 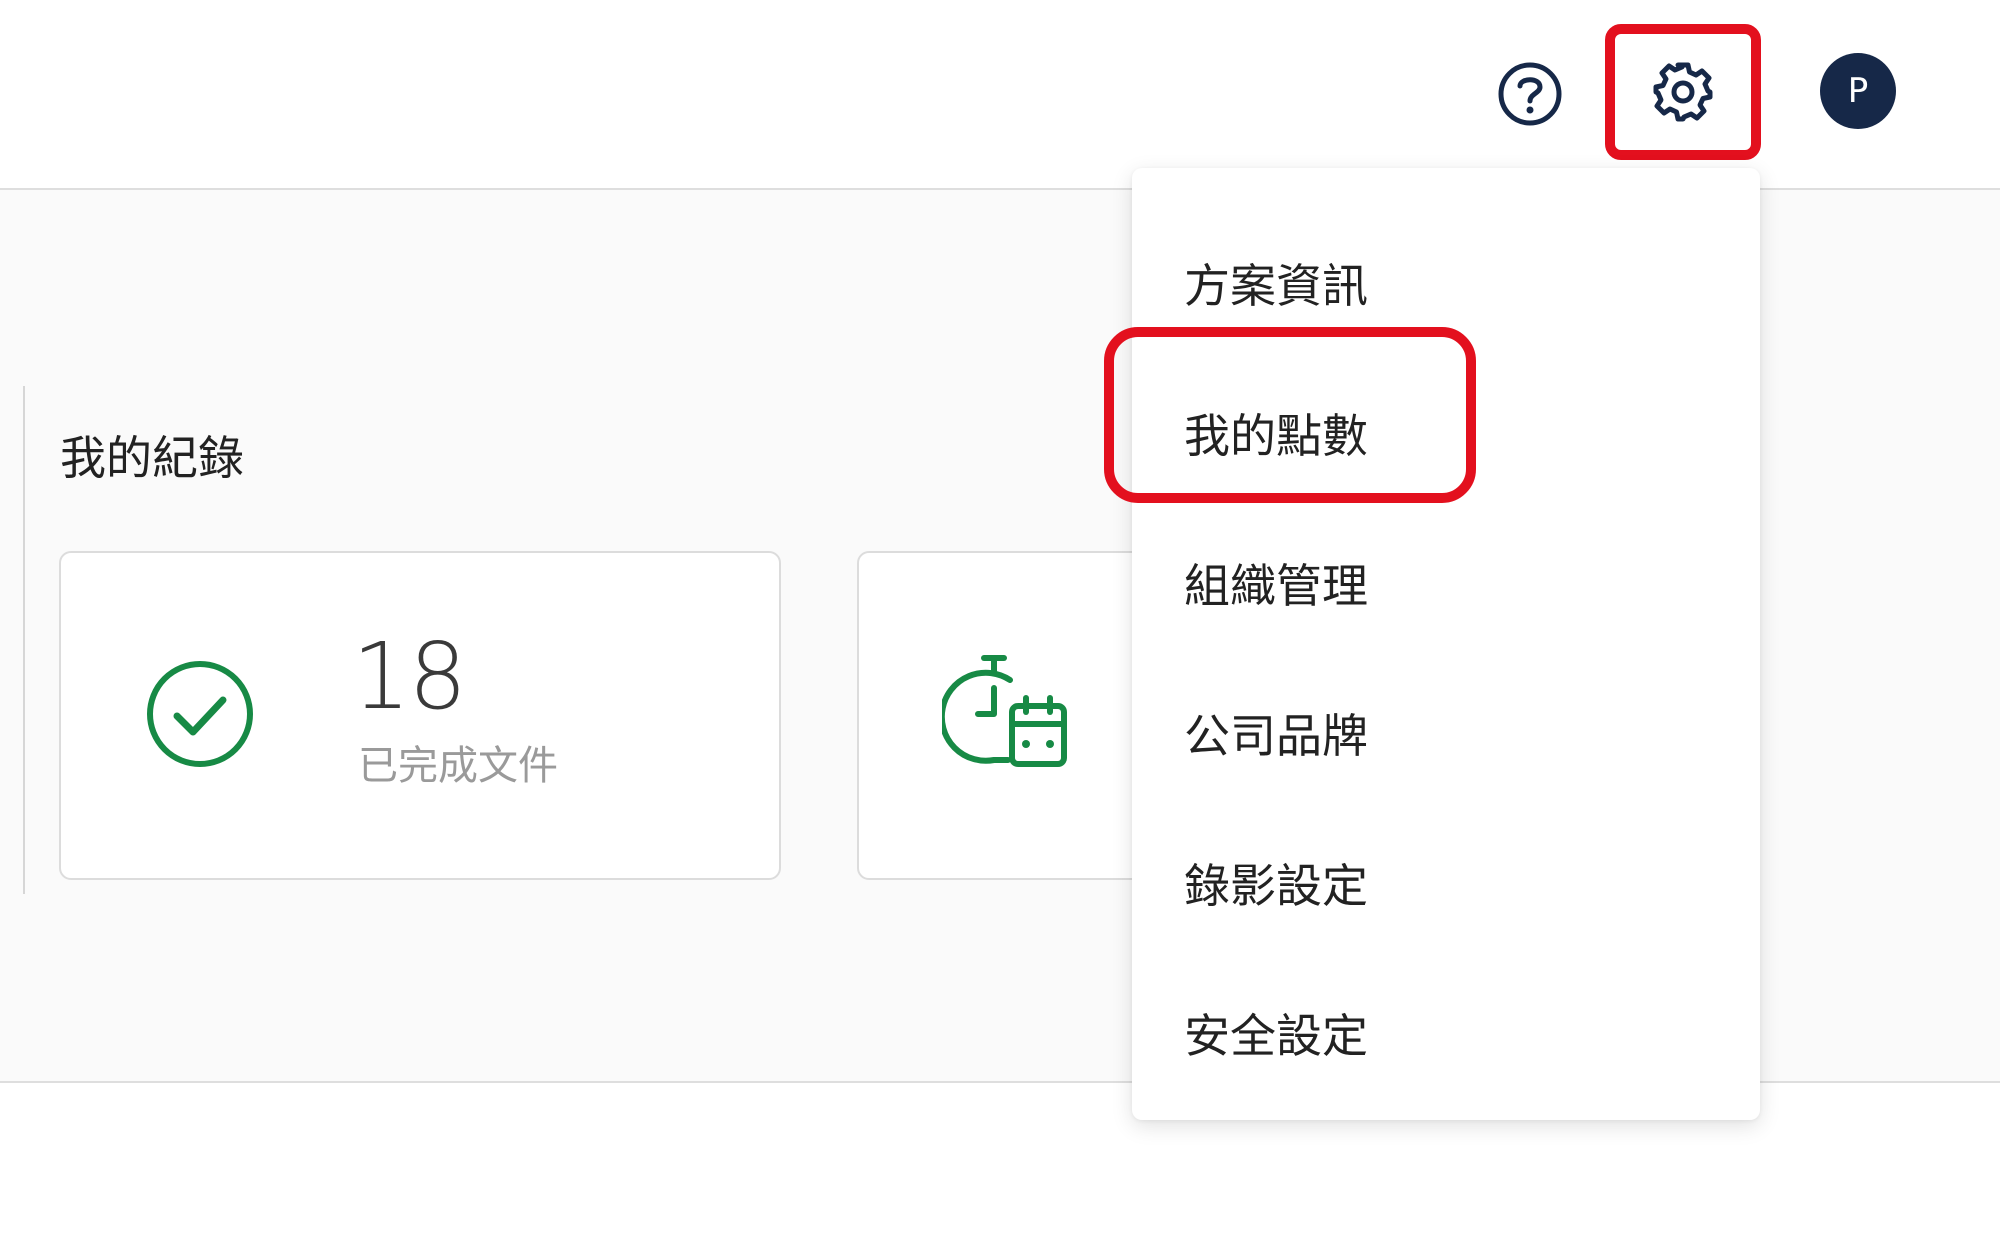 I want to click on section-divider, so click(x=24, y=640).